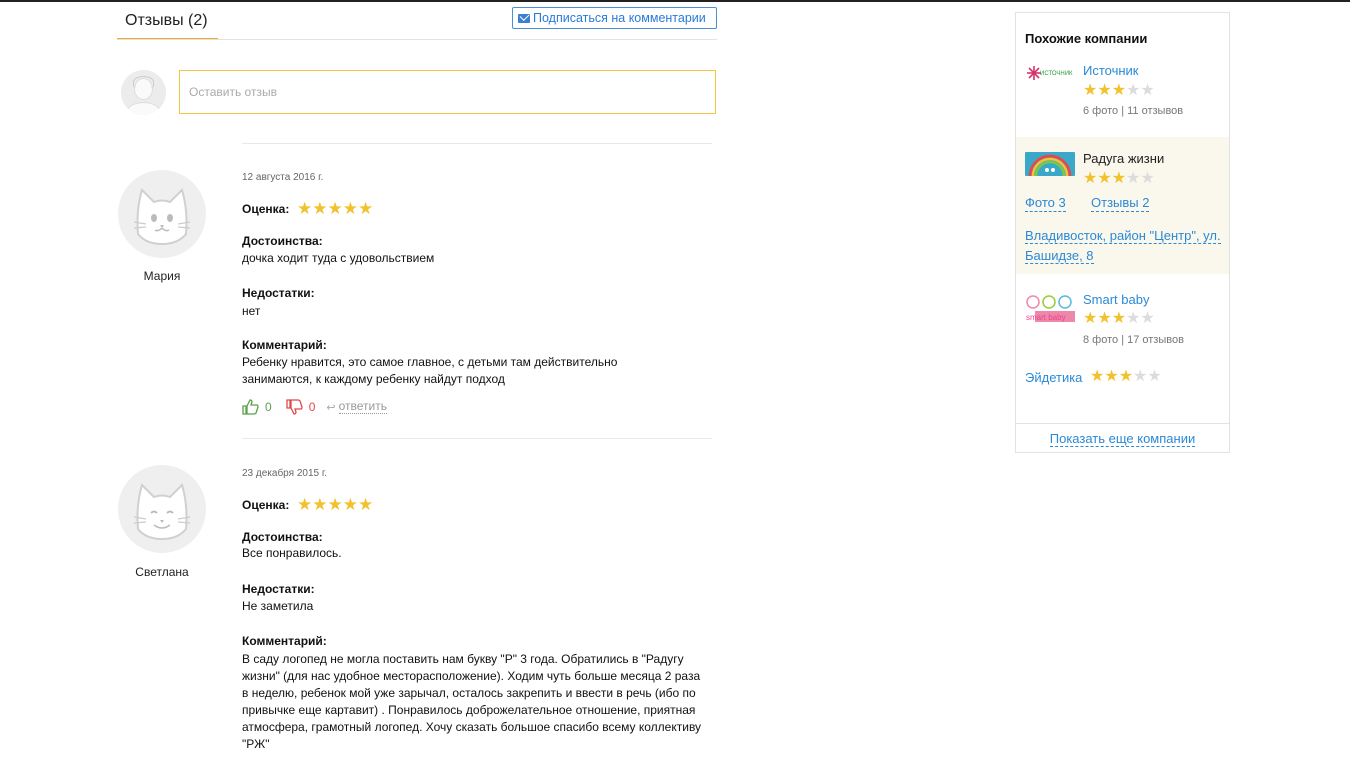 The height and width of the screenshot is (766, 1350). Describe the element at coordinates (1056, 74) in the screenshot. I see `svg-text: ИСТОЧНИК` at that location.